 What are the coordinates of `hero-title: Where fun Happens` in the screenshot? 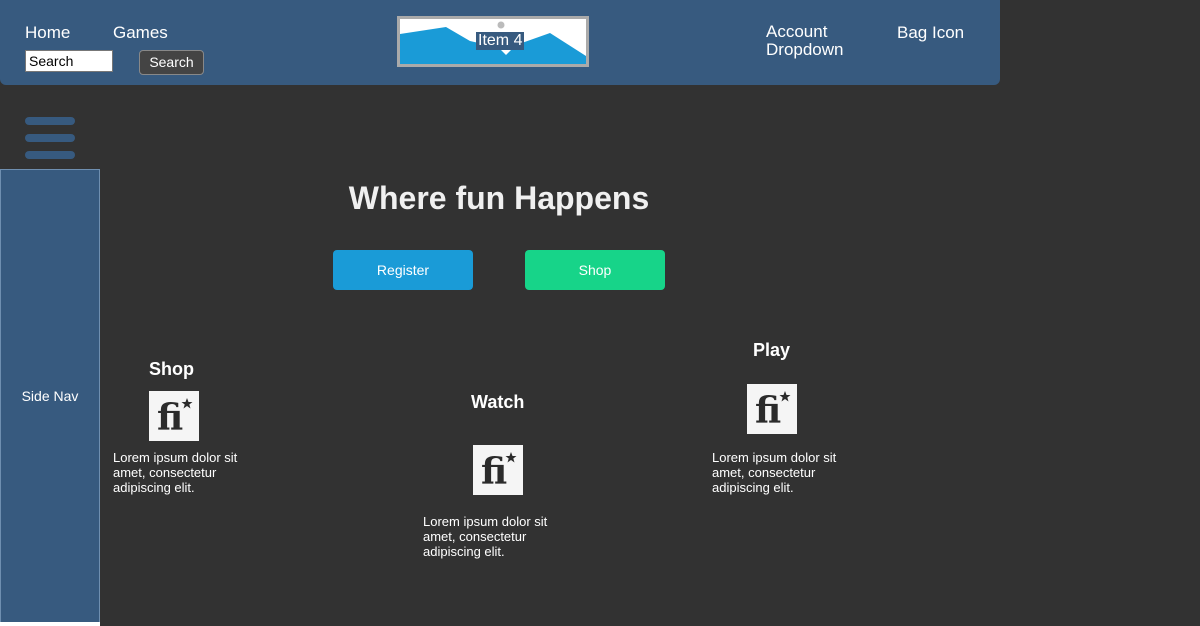 It's located at (499, 198).